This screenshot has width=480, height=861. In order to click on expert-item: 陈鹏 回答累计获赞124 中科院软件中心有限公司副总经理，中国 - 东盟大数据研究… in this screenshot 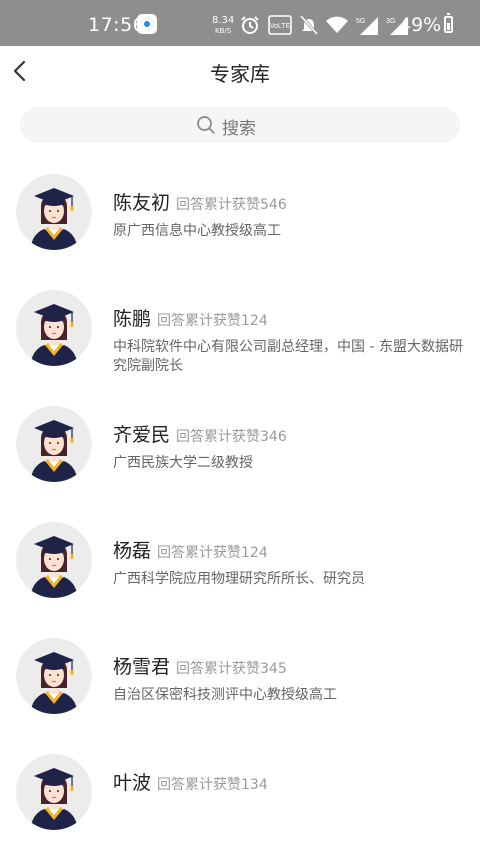, I will do `click(240, 339)`.